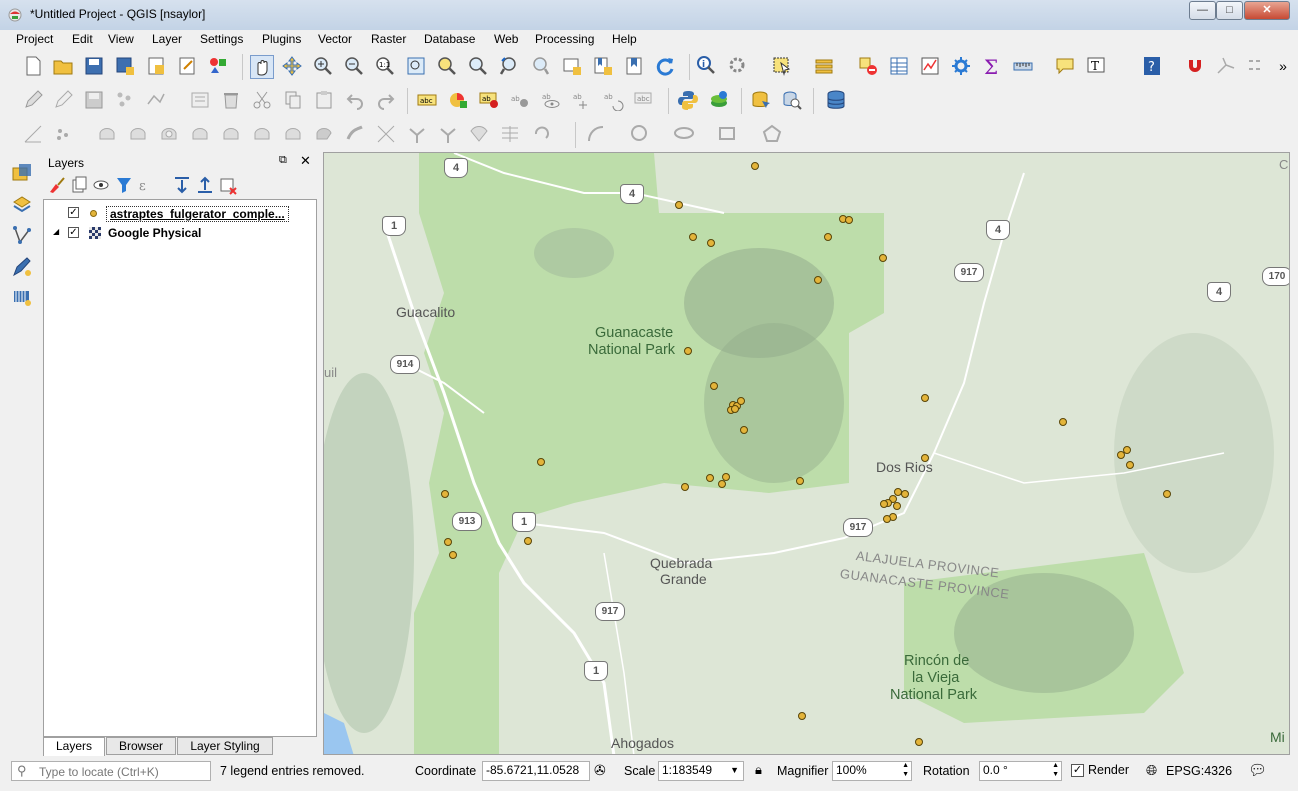 This screenshot has height=791, width=1298. What do you see at coordinates (63, 134) in the screenshot?
I see `move-feature-icon` at bounding box center [63, 134].